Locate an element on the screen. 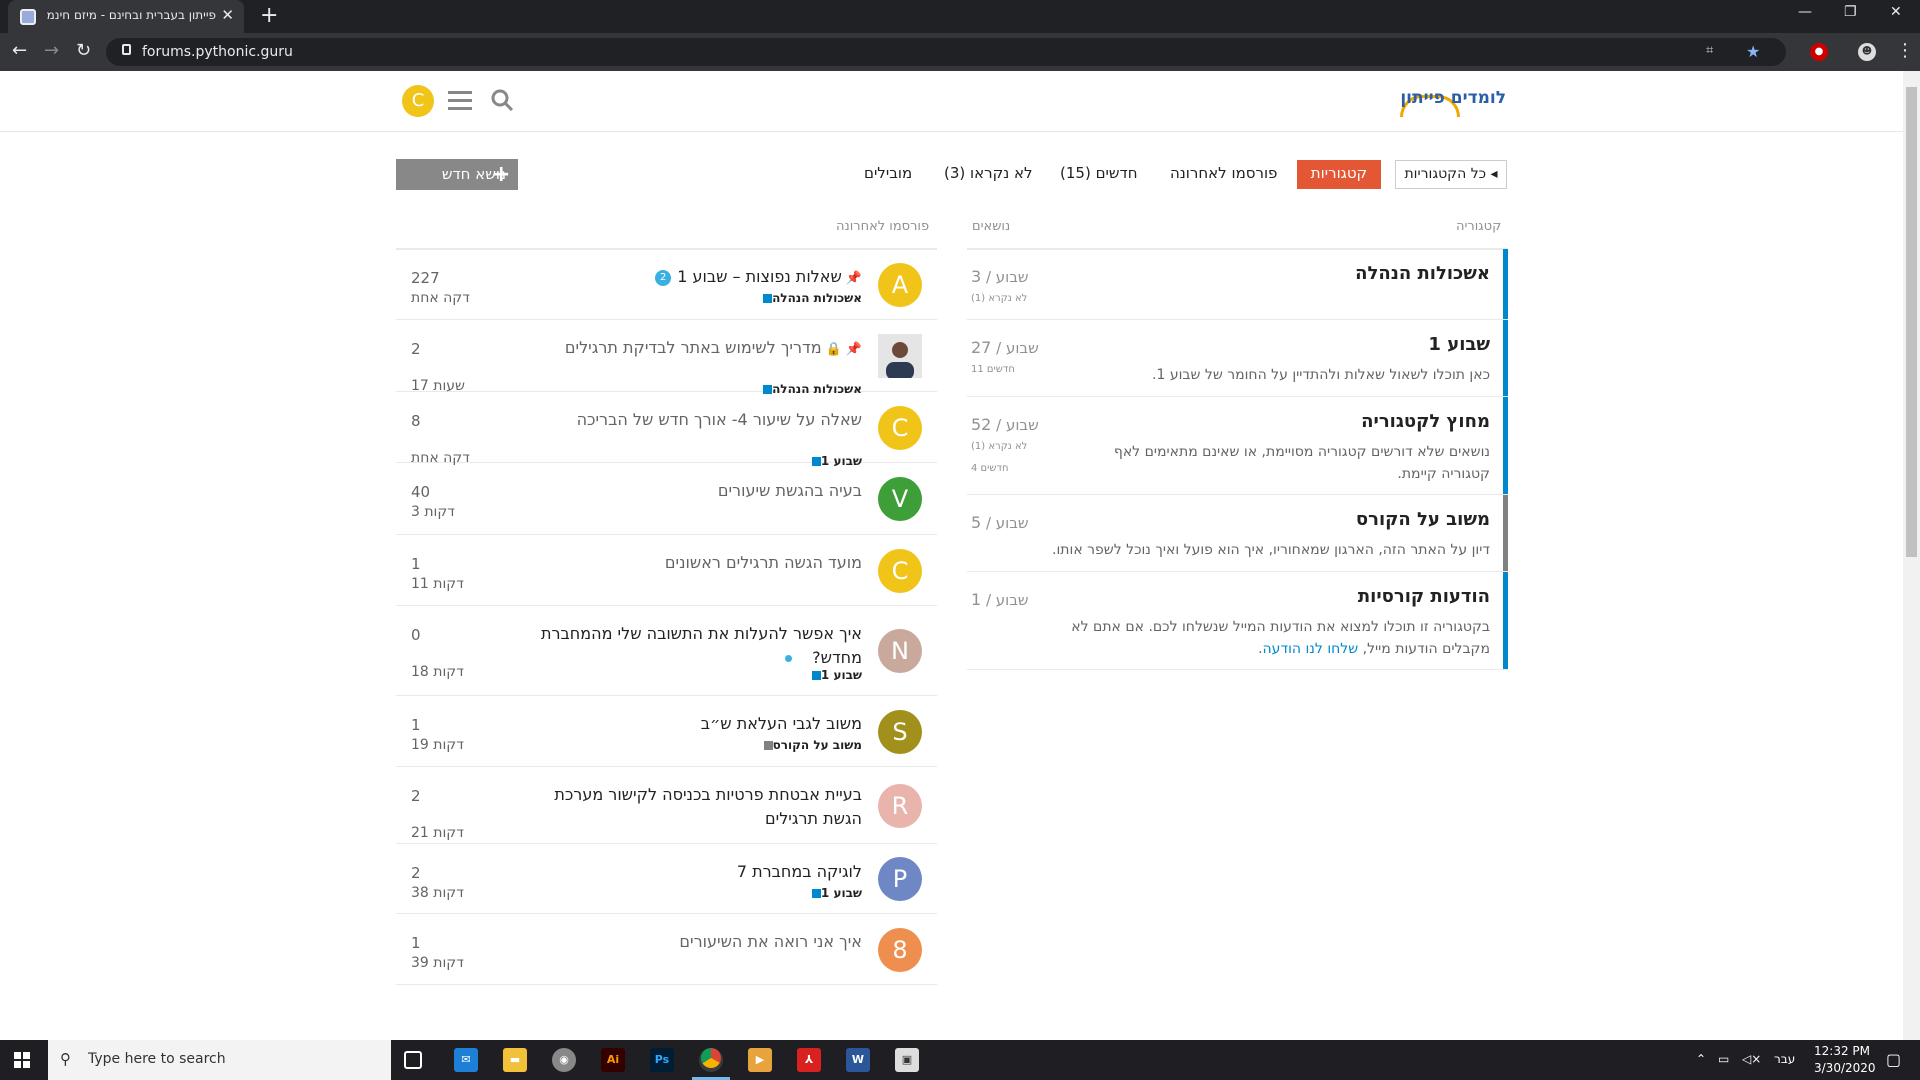 Image resolution: width=1920 pixels, height=1080 pixels. user-avatar: R is located at coordinates (900, 806).